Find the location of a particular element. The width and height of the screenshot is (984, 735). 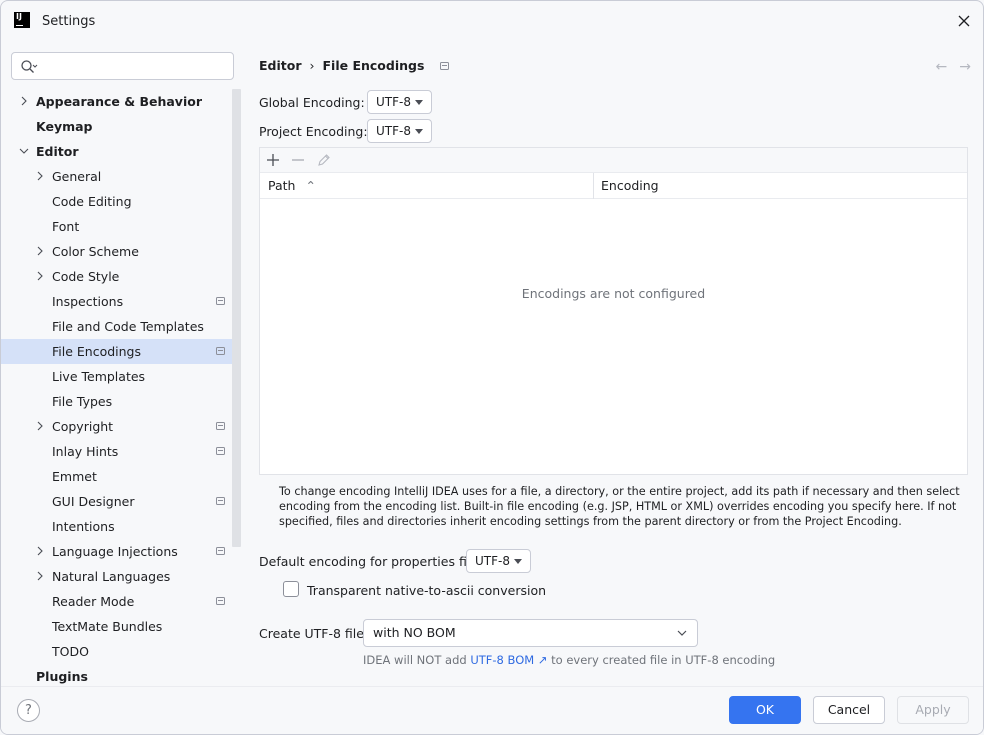

project-encoding-dropdown: UTF-8 is located at coordinates (399, 131).